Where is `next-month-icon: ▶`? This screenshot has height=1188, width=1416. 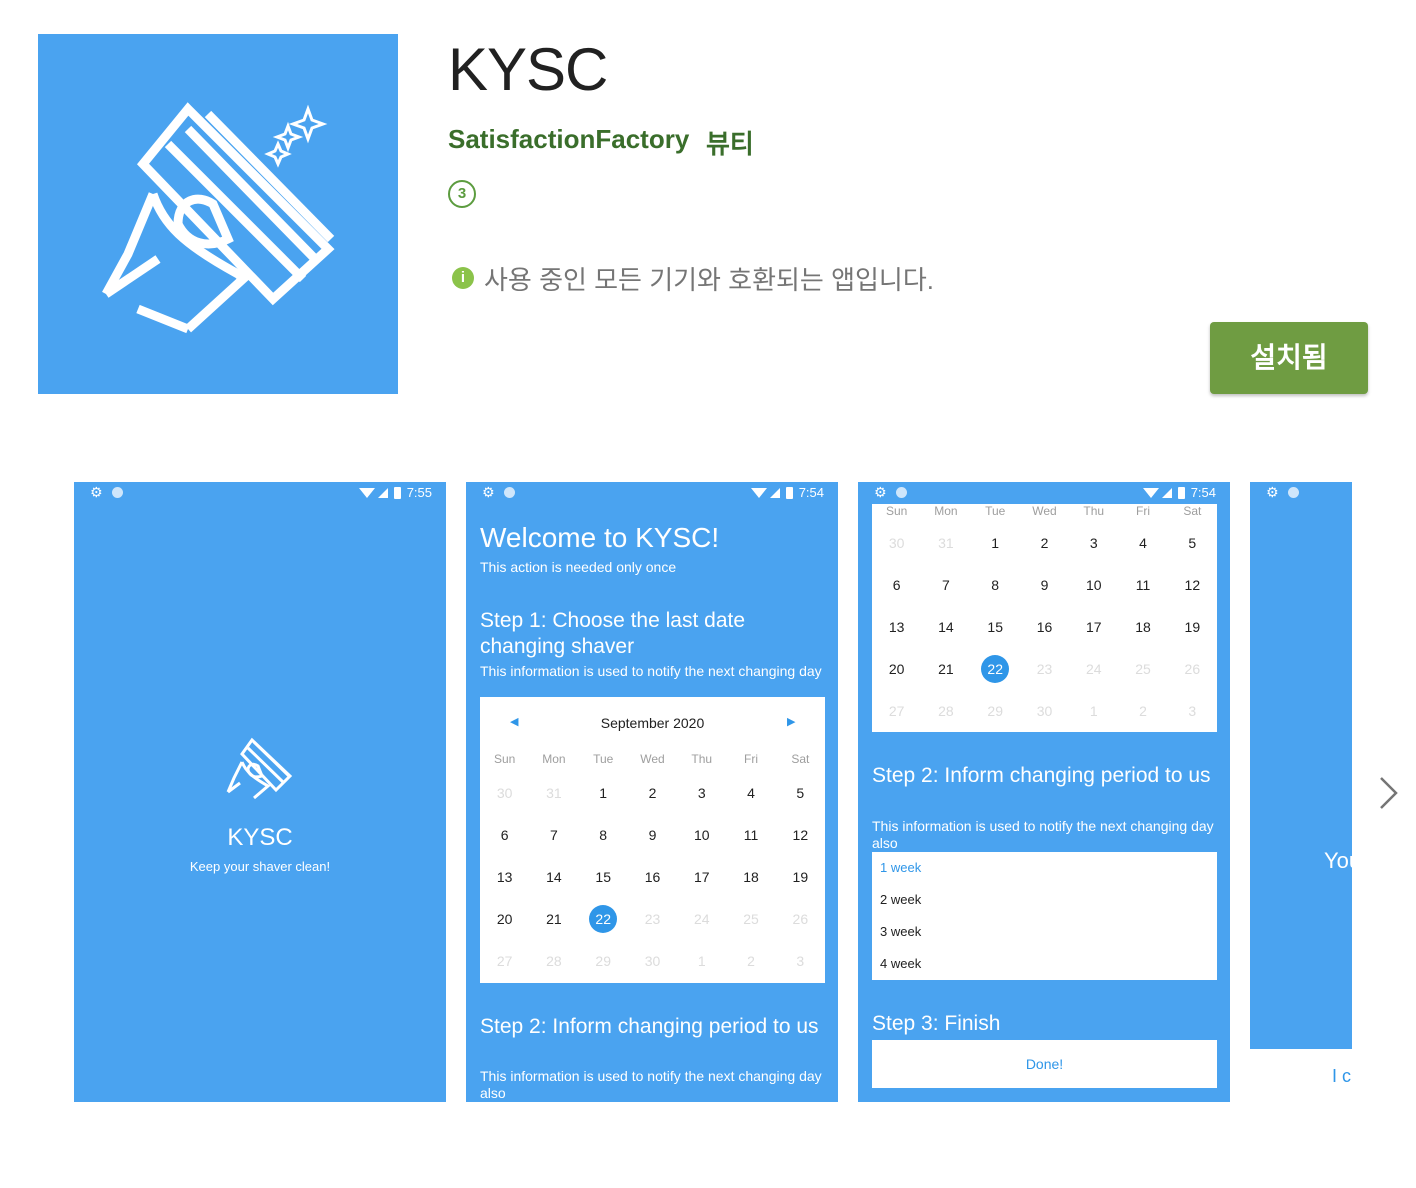 next-month-icon: ▶ is located at coordinates (791, 721).